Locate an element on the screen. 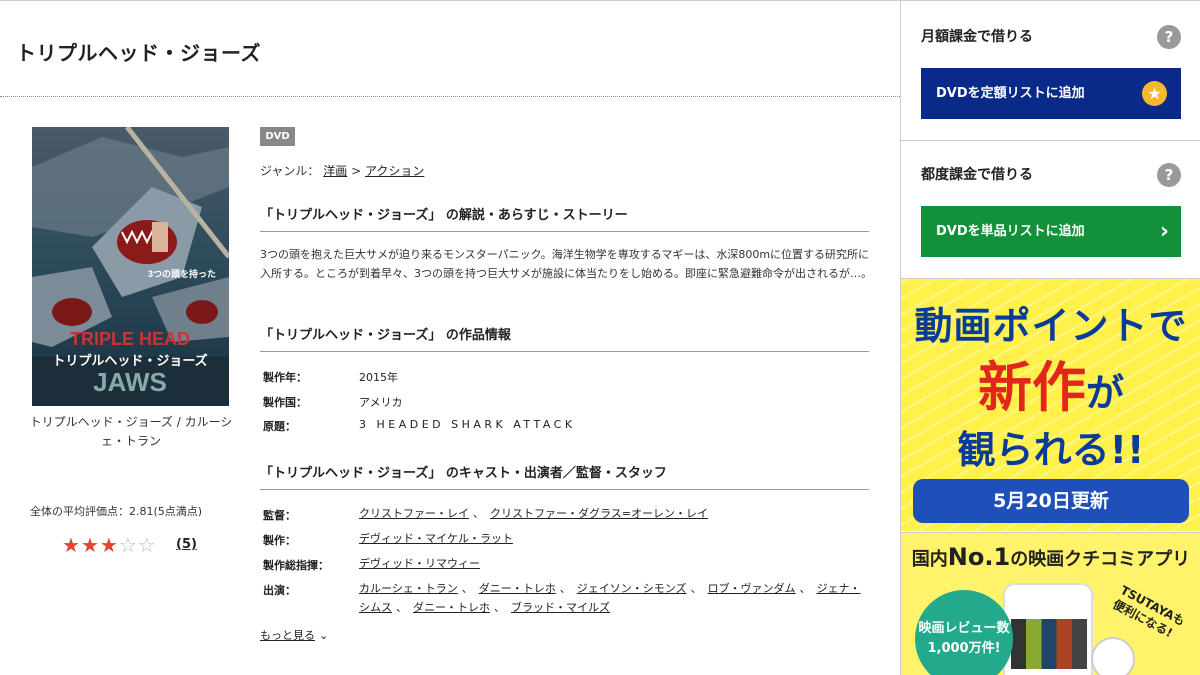  tsutaya-tag: TSUTAYAも便利になる! is located at coordinates (1149, 611).